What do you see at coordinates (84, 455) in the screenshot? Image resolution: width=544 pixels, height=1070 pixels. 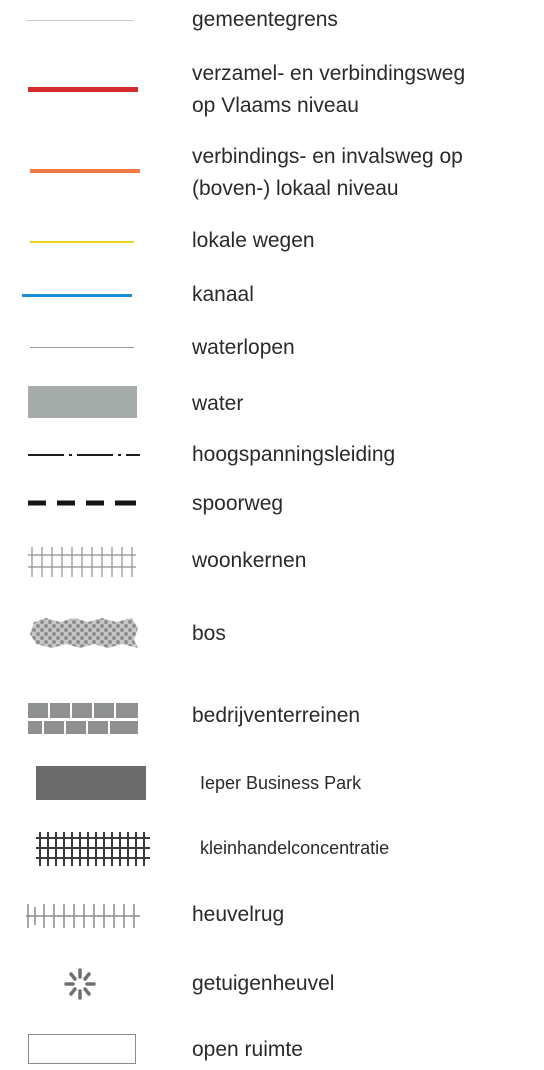 I see `hoogspanningsleiding-symbol` at bounding box center [84, 455].